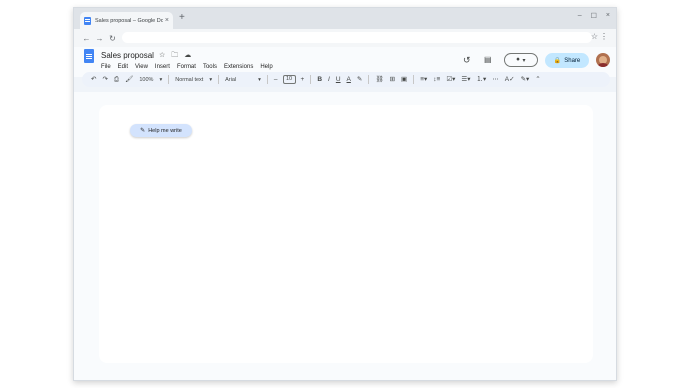 This screenshot has height=388, width=690. I want to click on share-label: Share, so click(572, 60).